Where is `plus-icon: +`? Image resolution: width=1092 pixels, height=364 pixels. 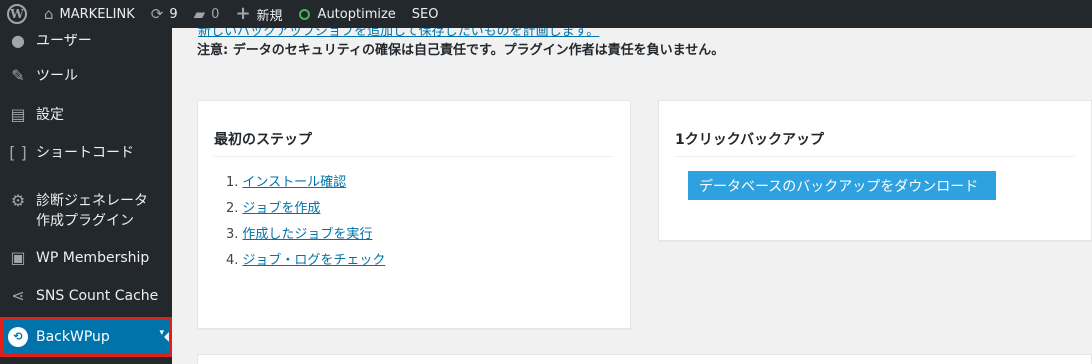
plus-icon: + is located at coordinates (243, 13).